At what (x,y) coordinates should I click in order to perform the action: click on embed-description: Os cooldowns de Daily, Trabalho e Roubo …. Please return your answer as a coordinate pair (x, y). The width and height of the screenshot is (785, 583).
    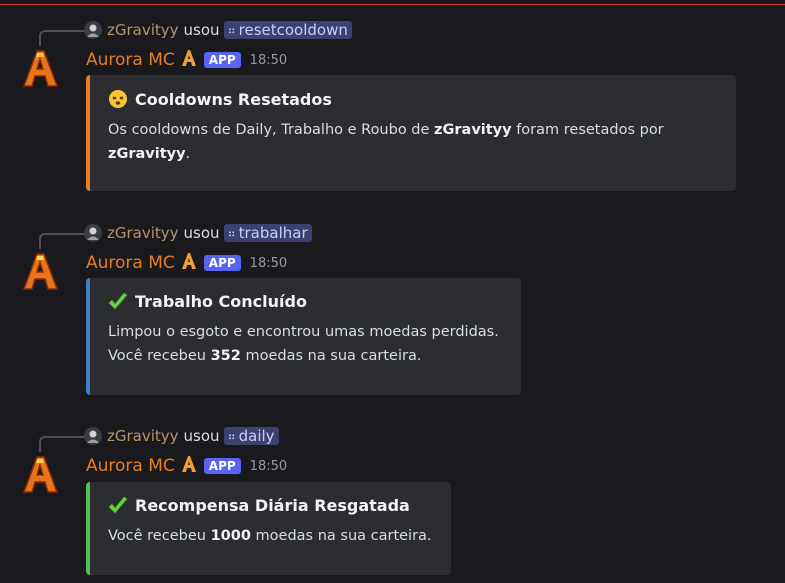
    Looking at the image, I should click on (414, 142).